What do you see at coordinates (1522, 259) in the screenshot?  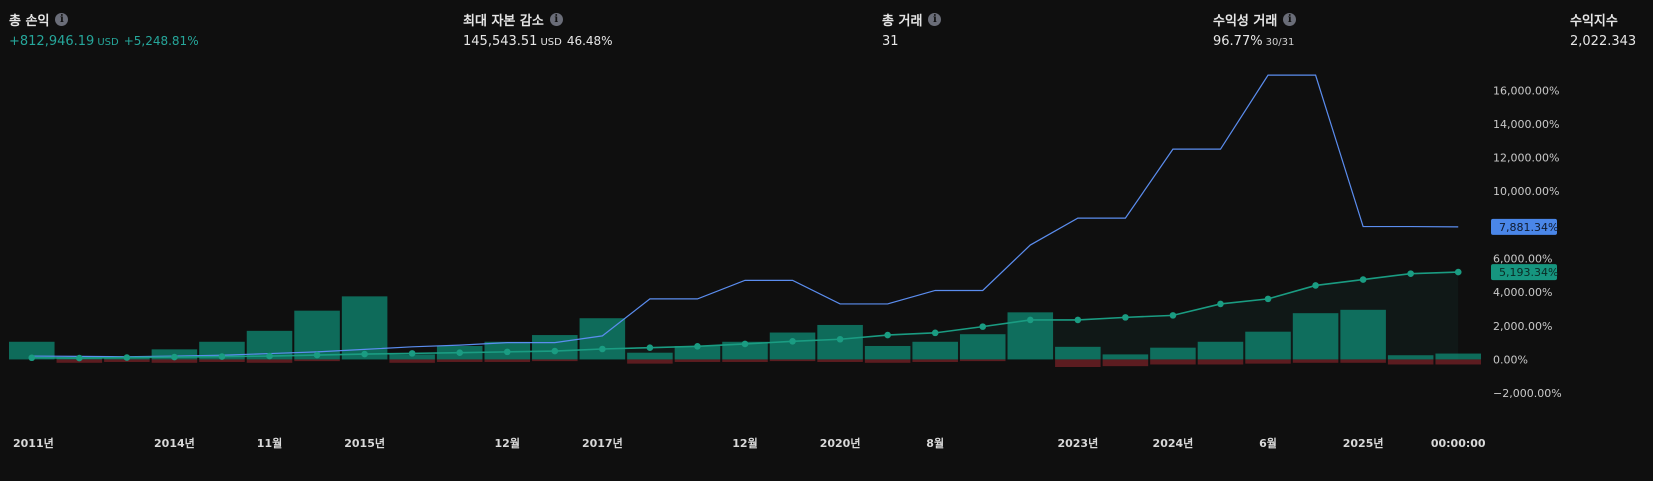 I see `y-tick-label: 6,000.00%` at bounding box center [1522, 259].